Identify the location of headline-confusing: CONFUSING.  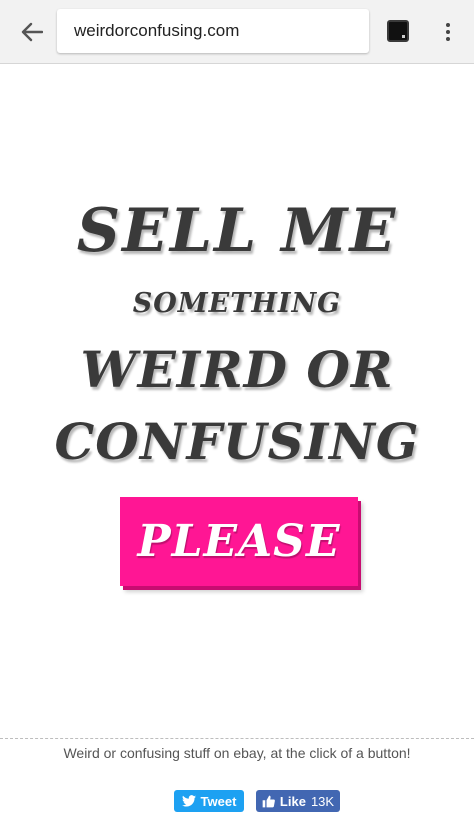
(237, 441).